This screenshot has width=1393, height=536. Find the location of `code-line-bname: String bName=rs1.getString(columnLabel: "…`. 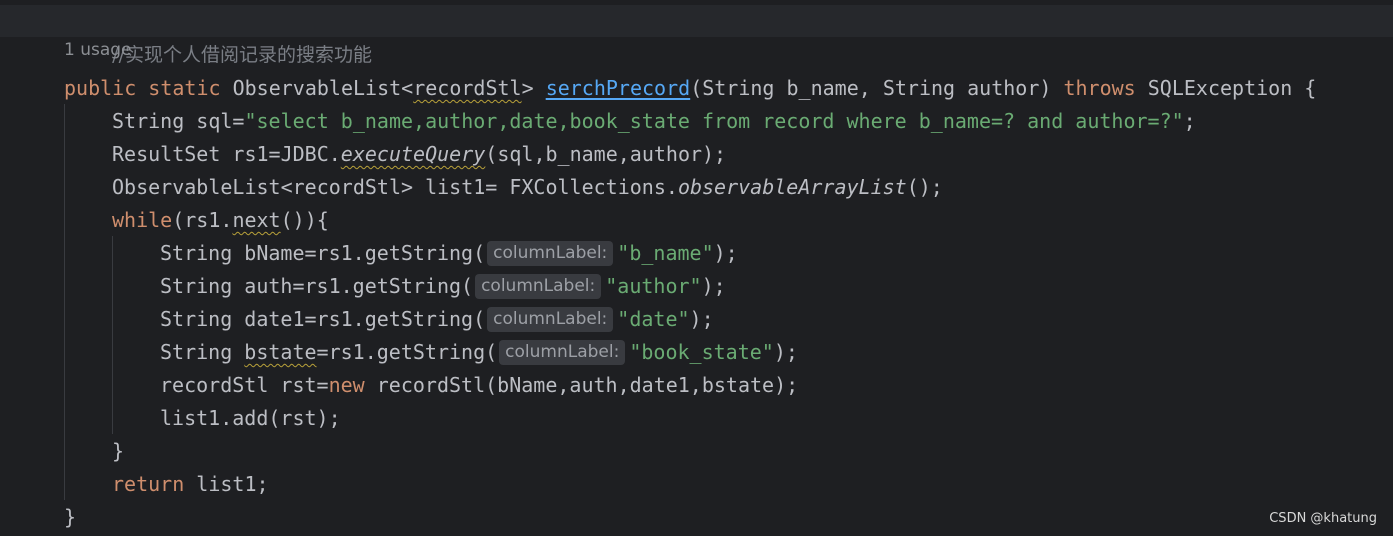

code-line-bname: String bName=rs1.getString(columnLabel: "… is located at coordinates (449, 253).